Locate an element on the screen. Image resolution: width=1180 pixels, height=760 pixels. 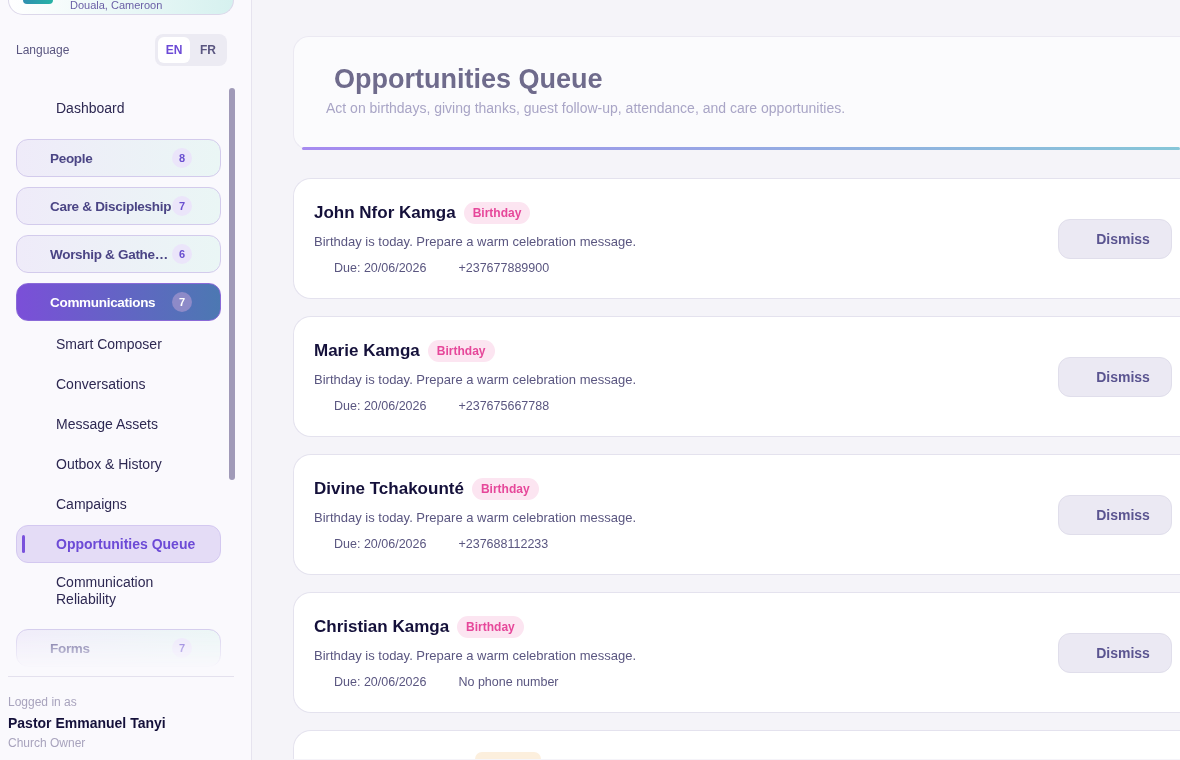
person-name: John Nfor Kamga is located at coordinates (385, 213).